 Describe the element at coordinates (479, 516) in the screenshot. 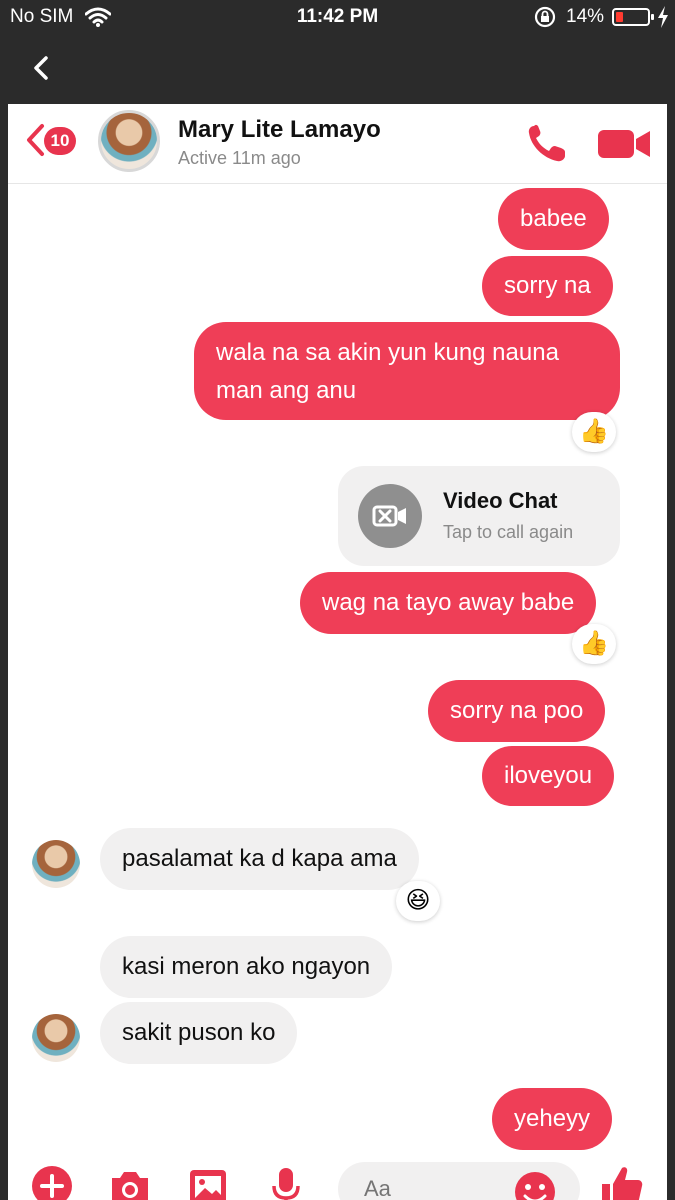

I see `video-chat-card: Video Chat Tap to call again` at that location.